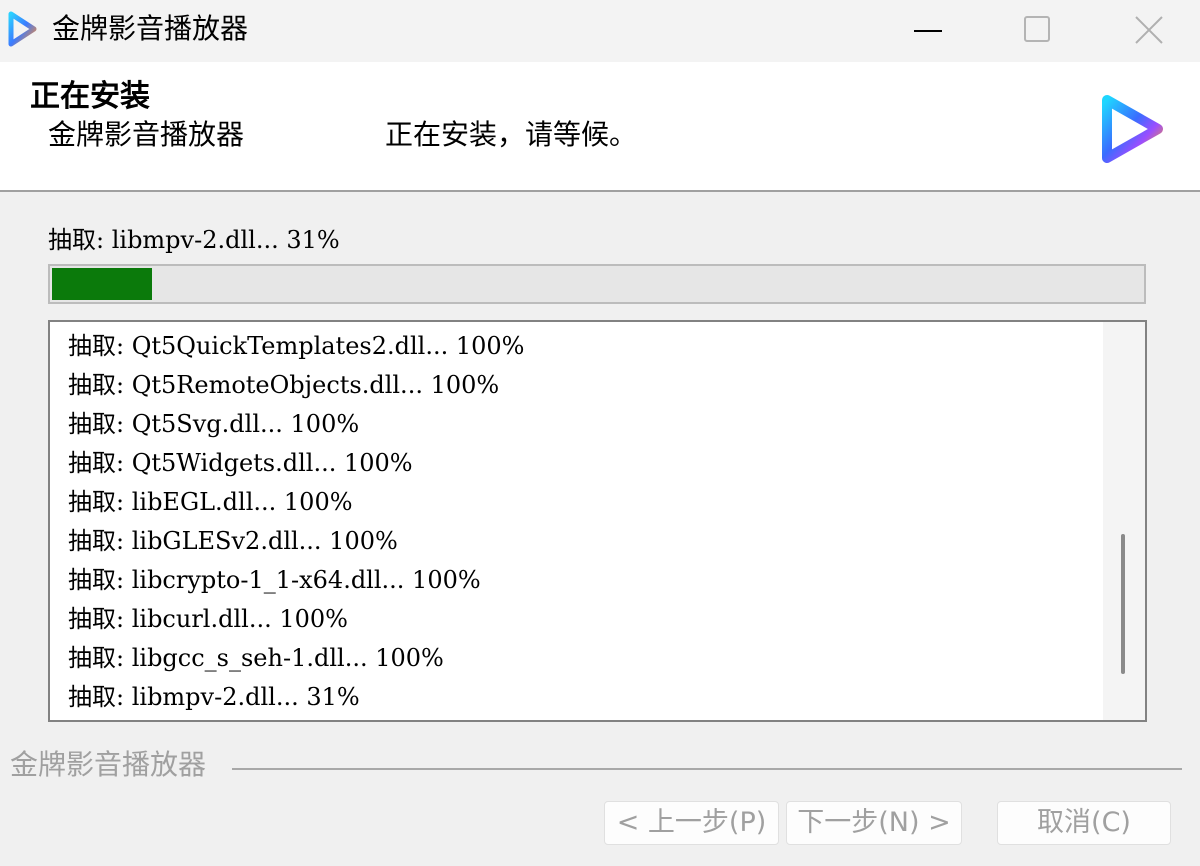  What do you see at coordinates (600, 191) in the screenshot?
I see `header-divider` at bounding box center [600, 191].